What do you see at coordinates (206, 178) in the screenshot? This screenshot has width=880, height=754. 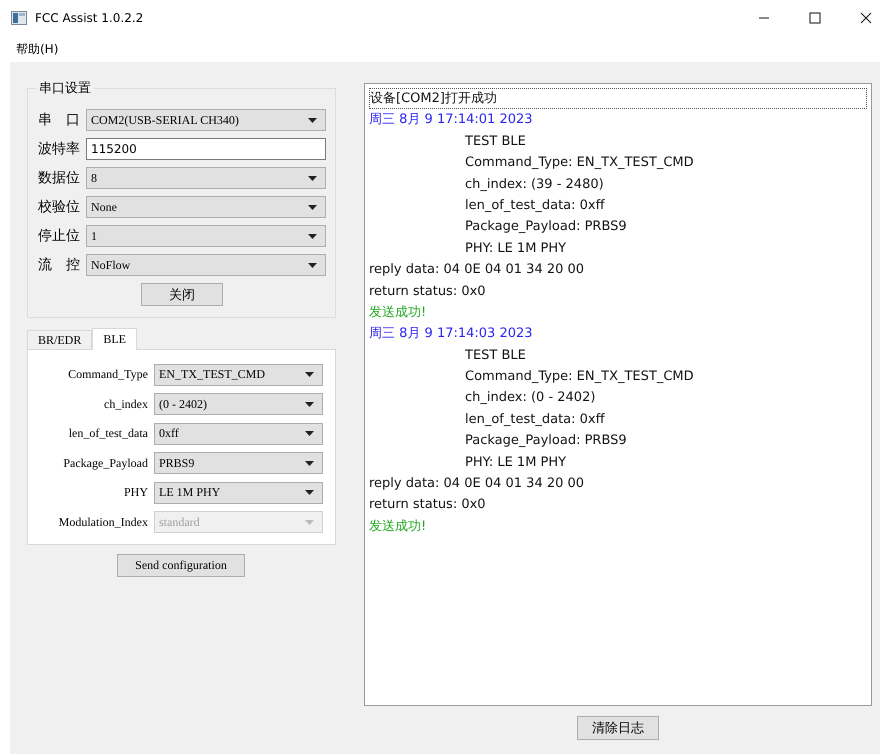 I see `dropdown: 8` at bounding box center [206, 178].